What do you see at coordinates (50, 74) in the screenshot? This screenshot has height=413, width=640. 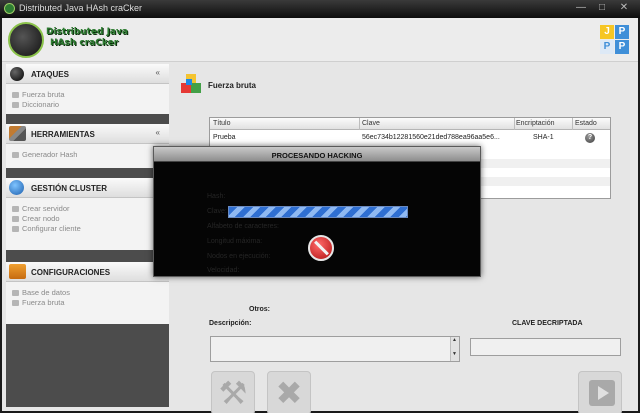 I see `section-title: ATAQUES` at bounding box center [50, 74].